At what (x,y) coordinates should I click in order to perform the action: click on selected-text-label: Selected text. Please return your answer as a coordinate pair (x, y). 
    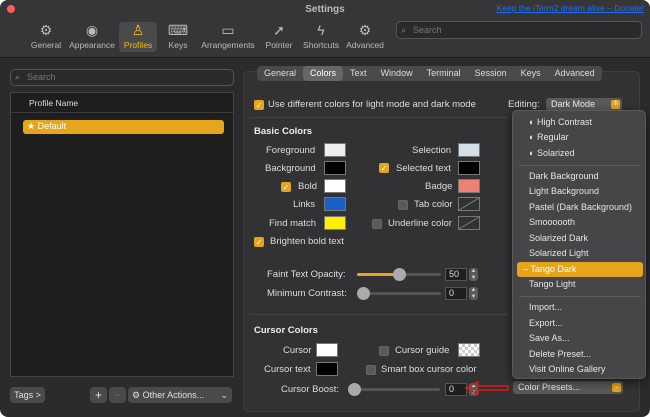
    Looking at the image, I should click on (423, 168).